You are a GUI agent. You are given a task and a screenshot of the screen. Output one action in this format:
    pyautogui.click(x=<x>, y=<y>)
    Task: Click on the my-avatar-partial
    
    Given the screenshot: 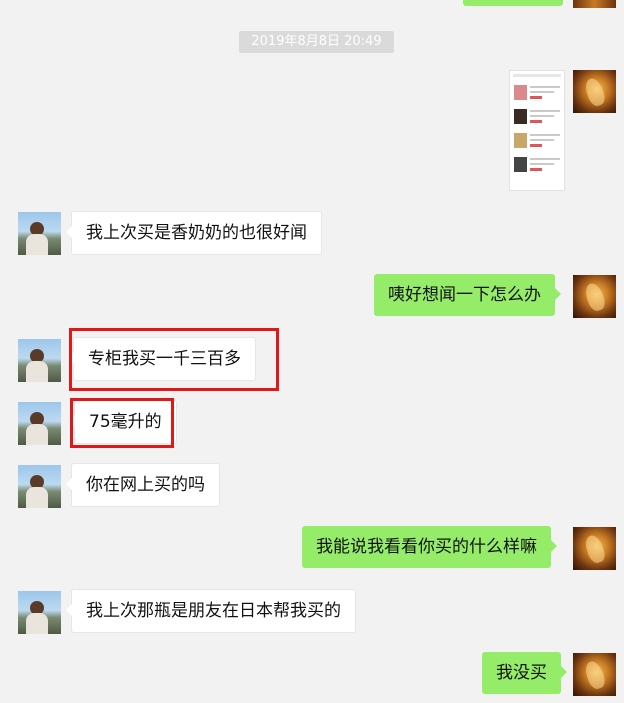 What is the action you would take?
    pyautogui.click(x=594, y=4)
    